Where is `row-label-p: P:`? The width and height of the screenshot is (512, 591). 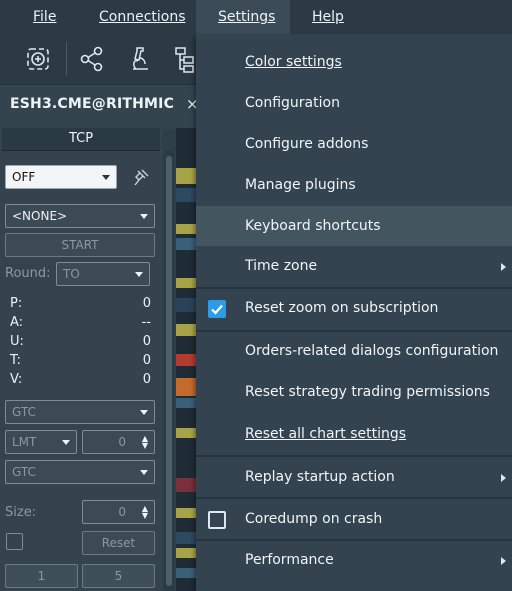
row-label-p: P: is located at coordinates (16, 303).